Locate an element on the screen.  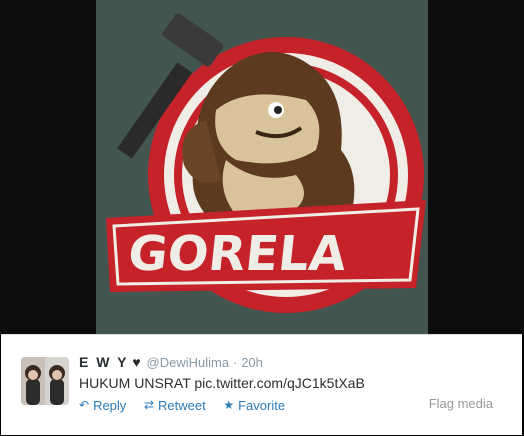
user-name: E W Y is located at coordinates (103, 362).